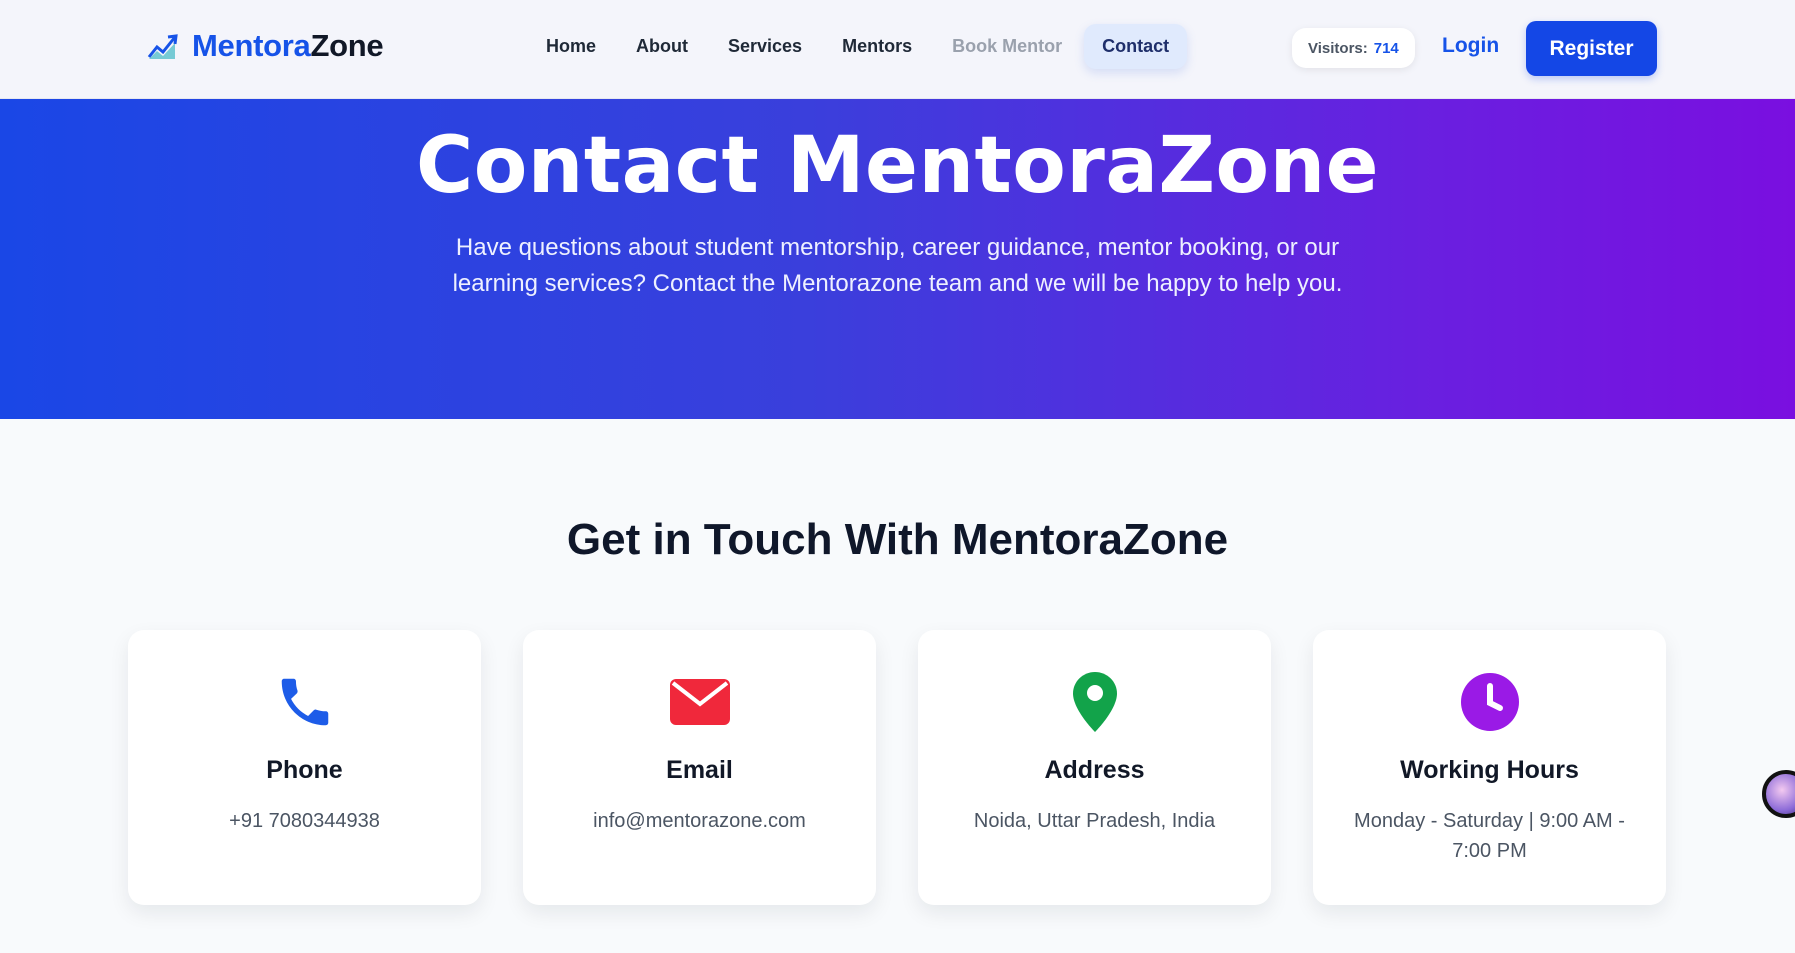 The height and width of the screenshot is (953, 1795). I want to click on contact-card-address: Address Noida, Uttar Pradesh, India, so click(1094, 767).